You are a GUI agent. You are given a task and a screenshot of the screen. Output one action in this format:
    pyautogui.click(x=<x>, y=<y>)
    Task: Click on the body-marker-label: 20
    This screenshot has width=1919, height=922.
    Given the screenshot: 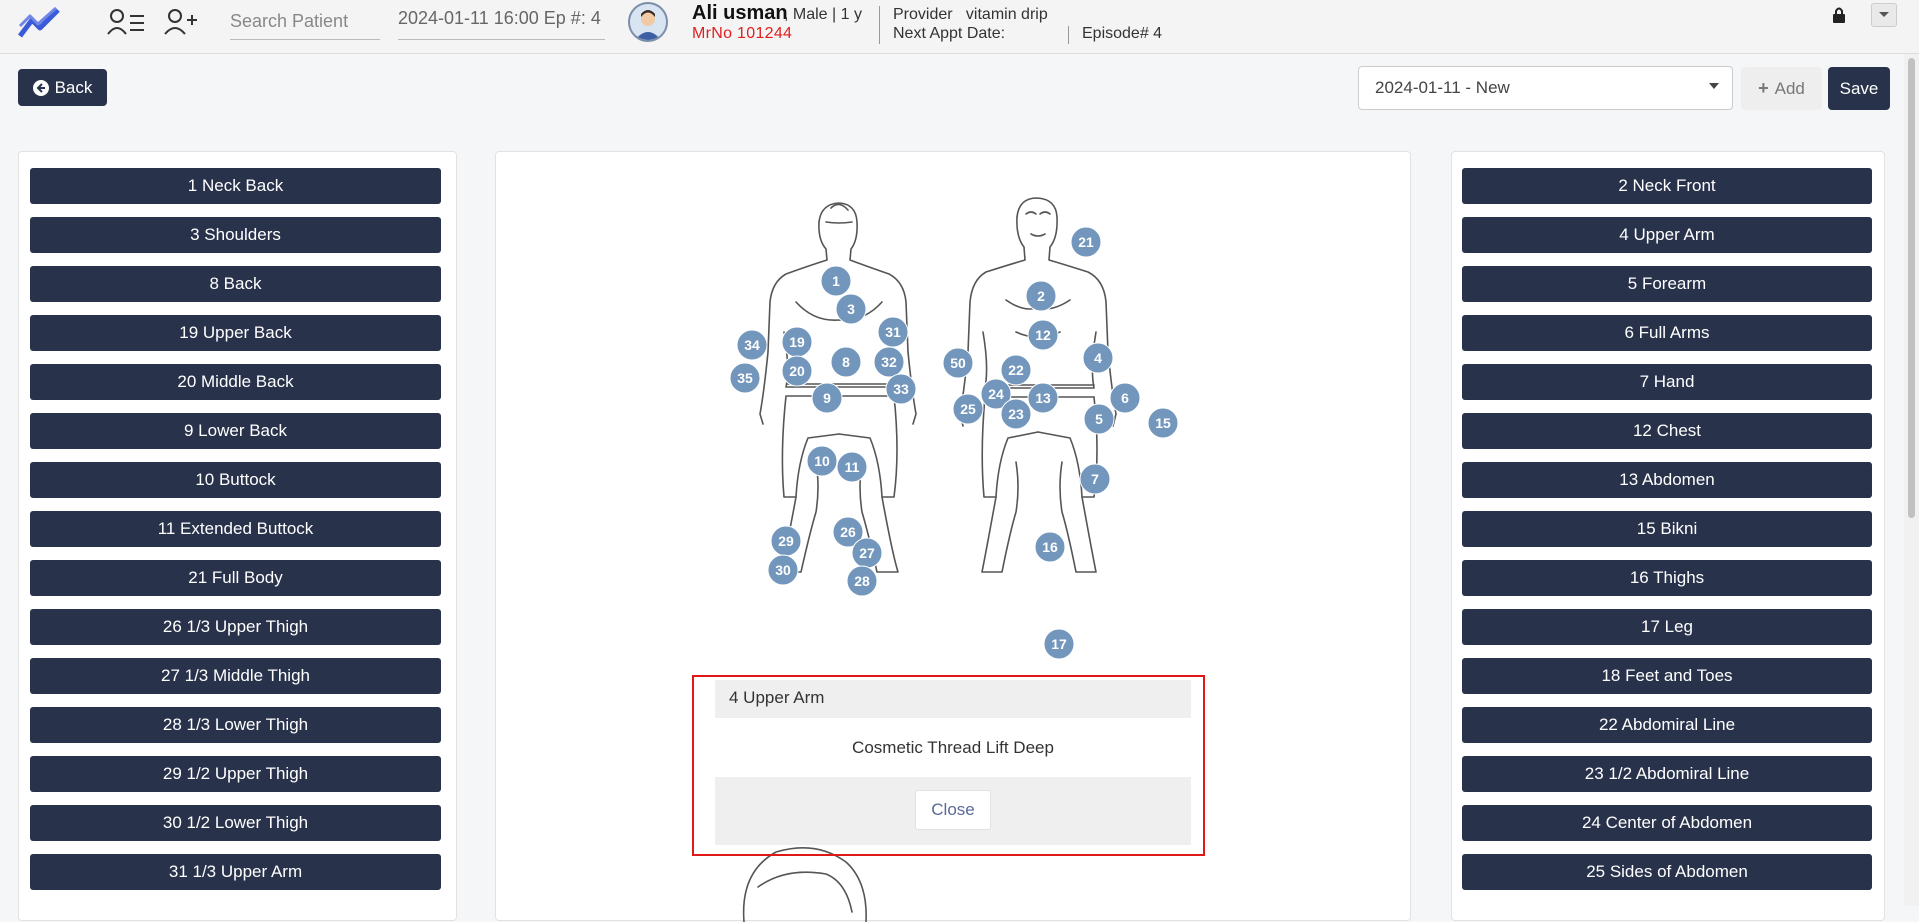 What is the action you would take?
    pyautogui.click(x=797, y=371)
    